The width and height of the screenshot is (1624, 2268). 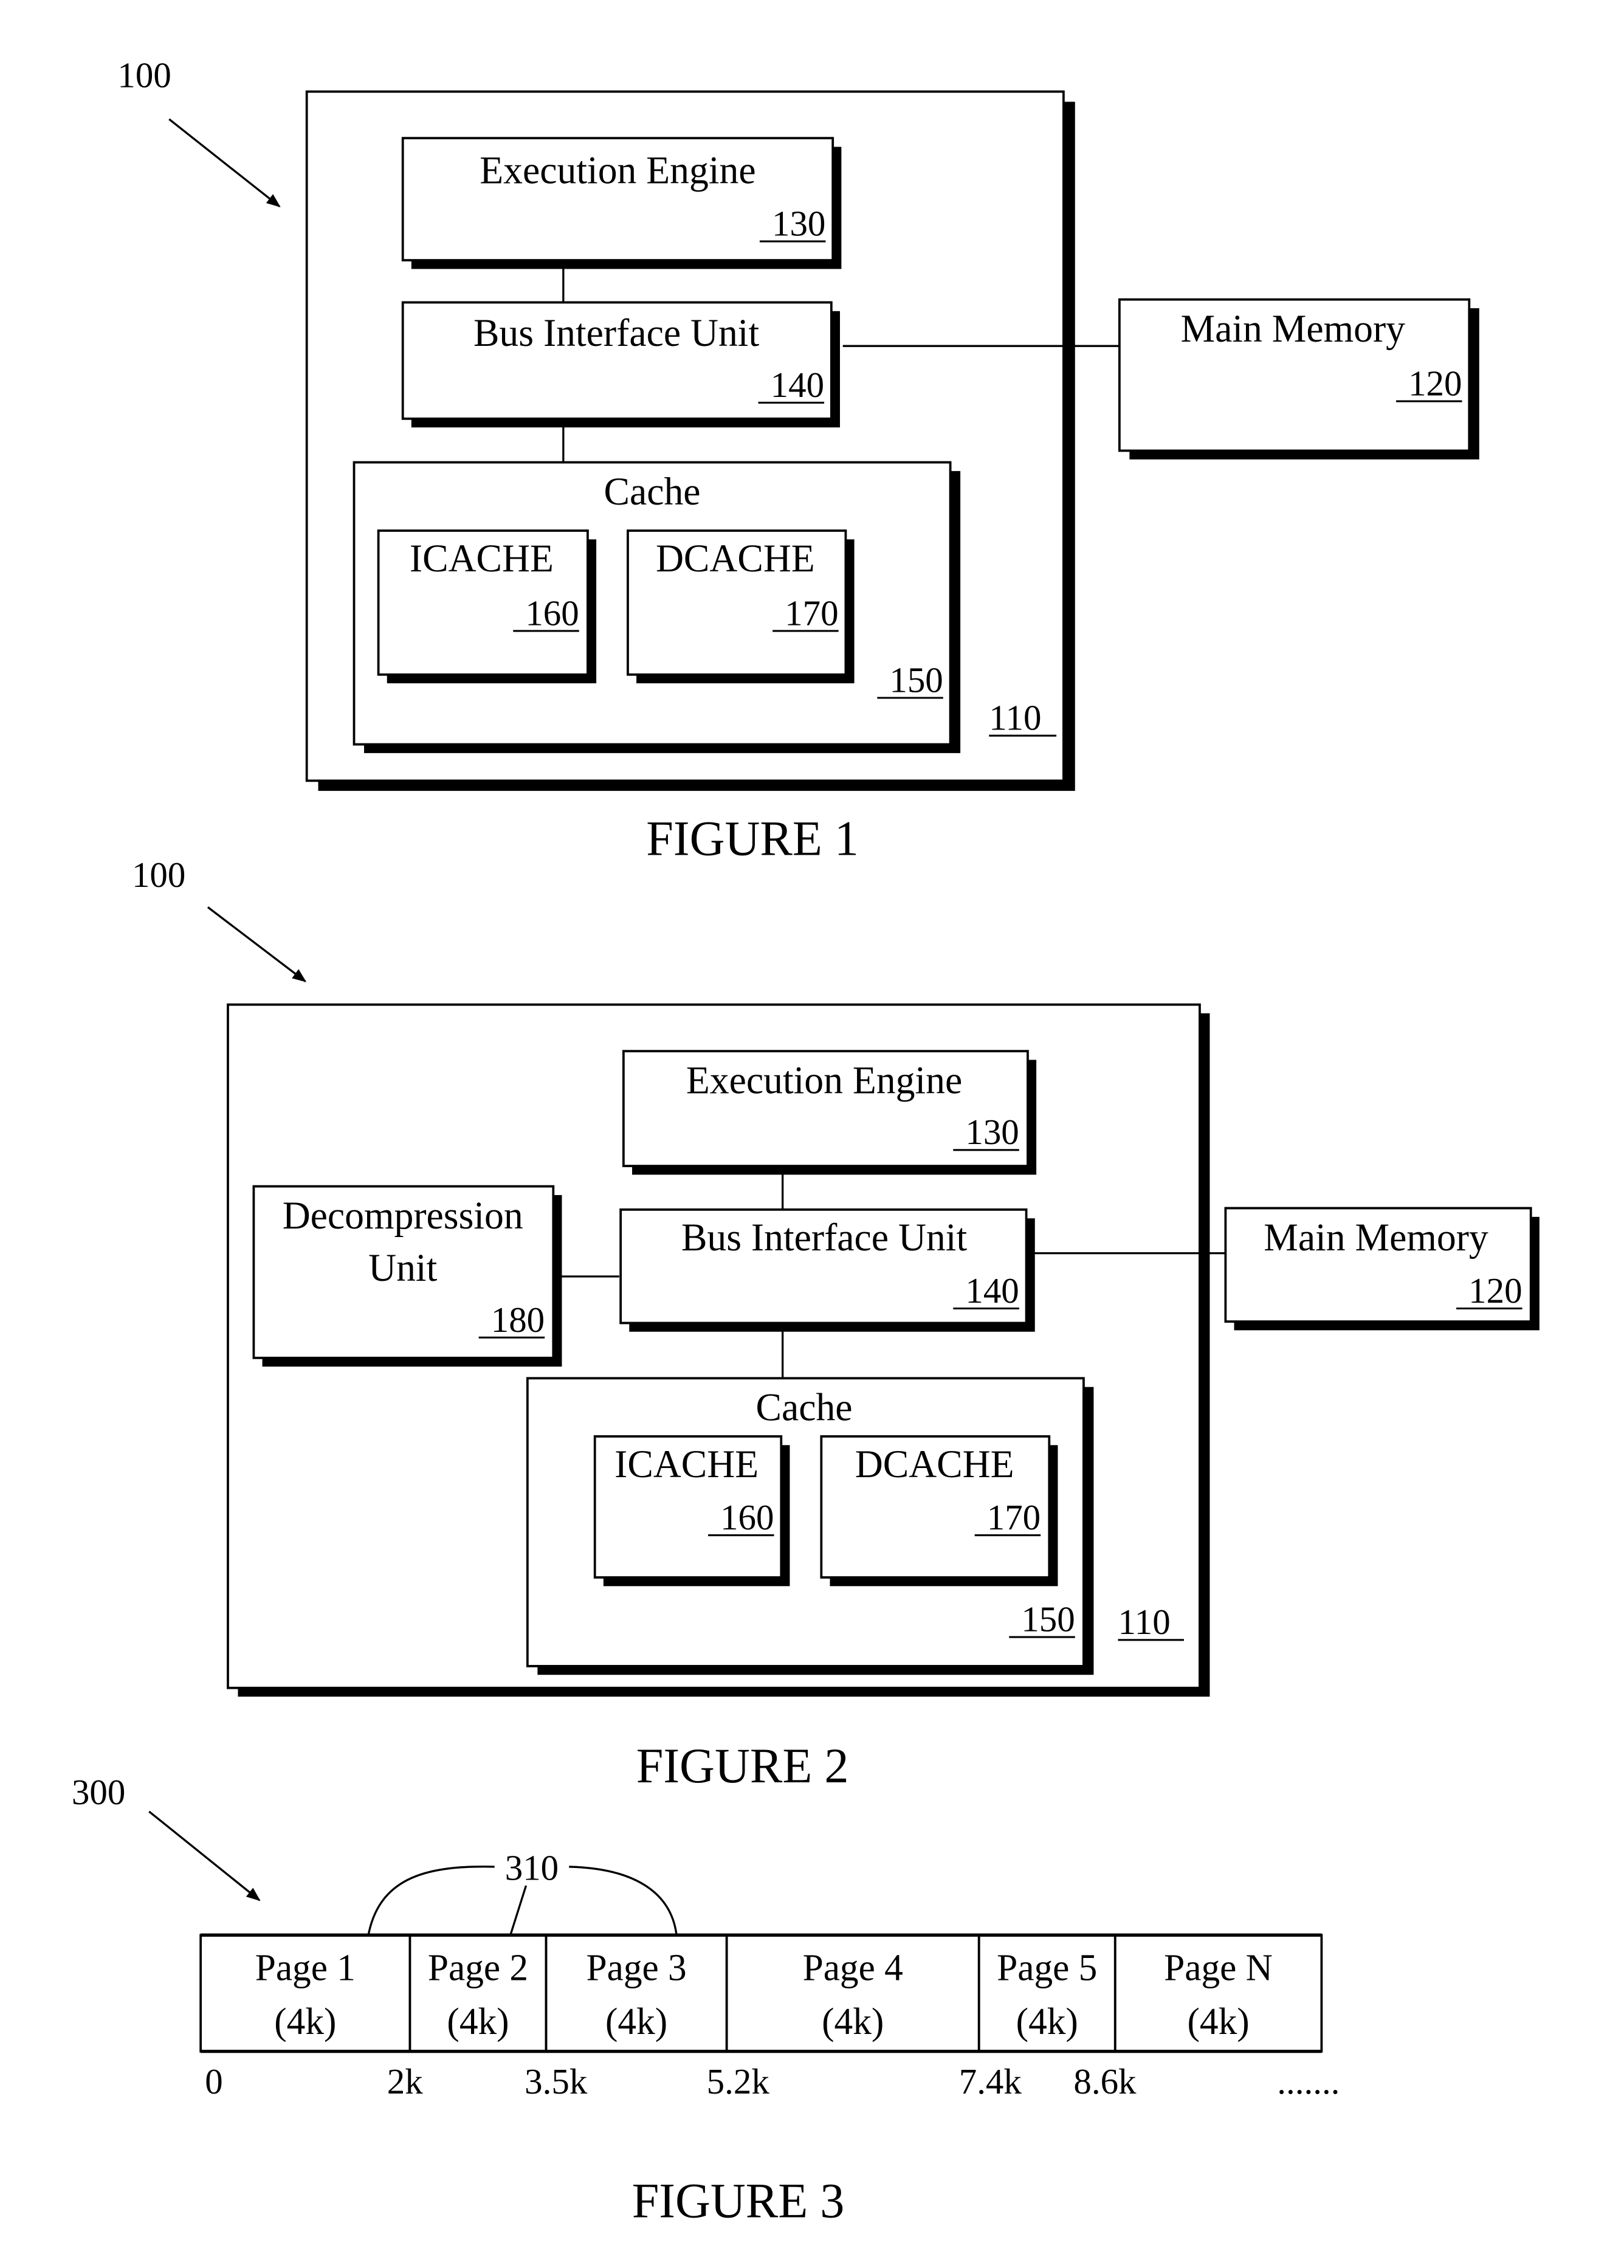 What do you see at coordinates (738, 2081) in the screenshot?
I see `offset-label: 5.2k` at bounding box center [738, 2081].